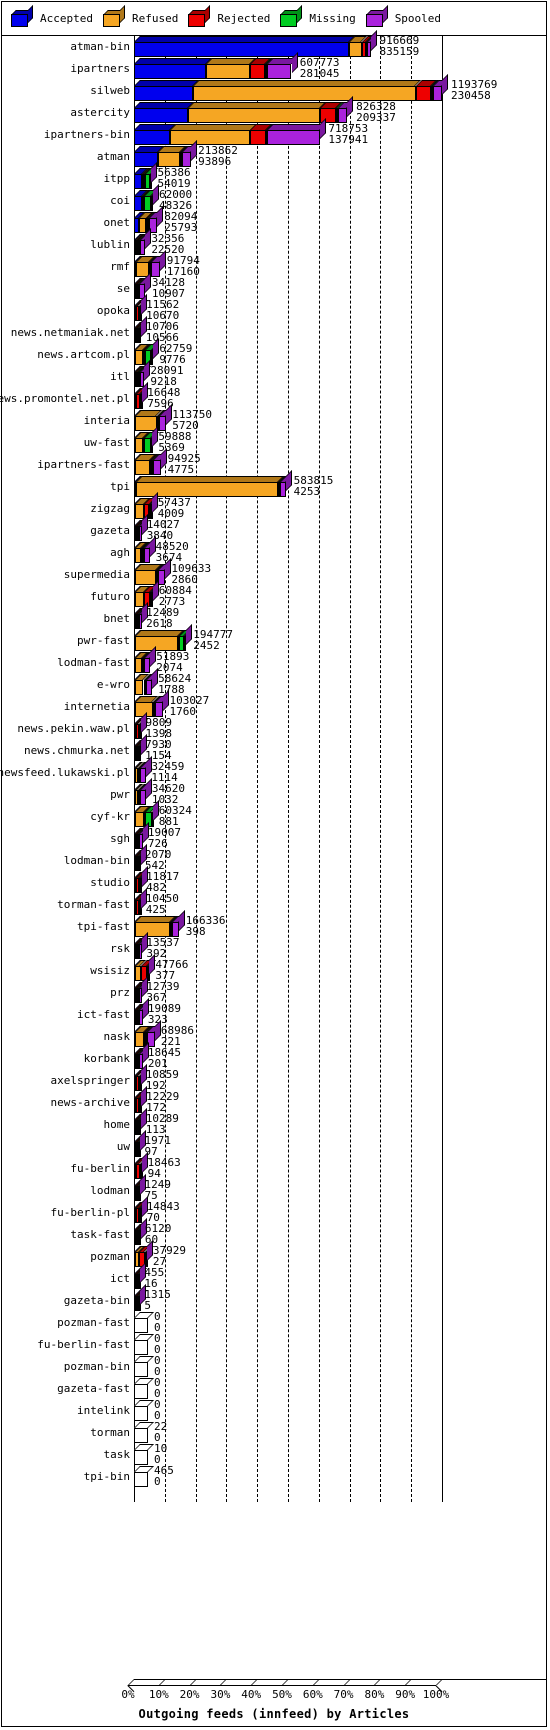  I want to click on row-label: studio, so click(110, 882).